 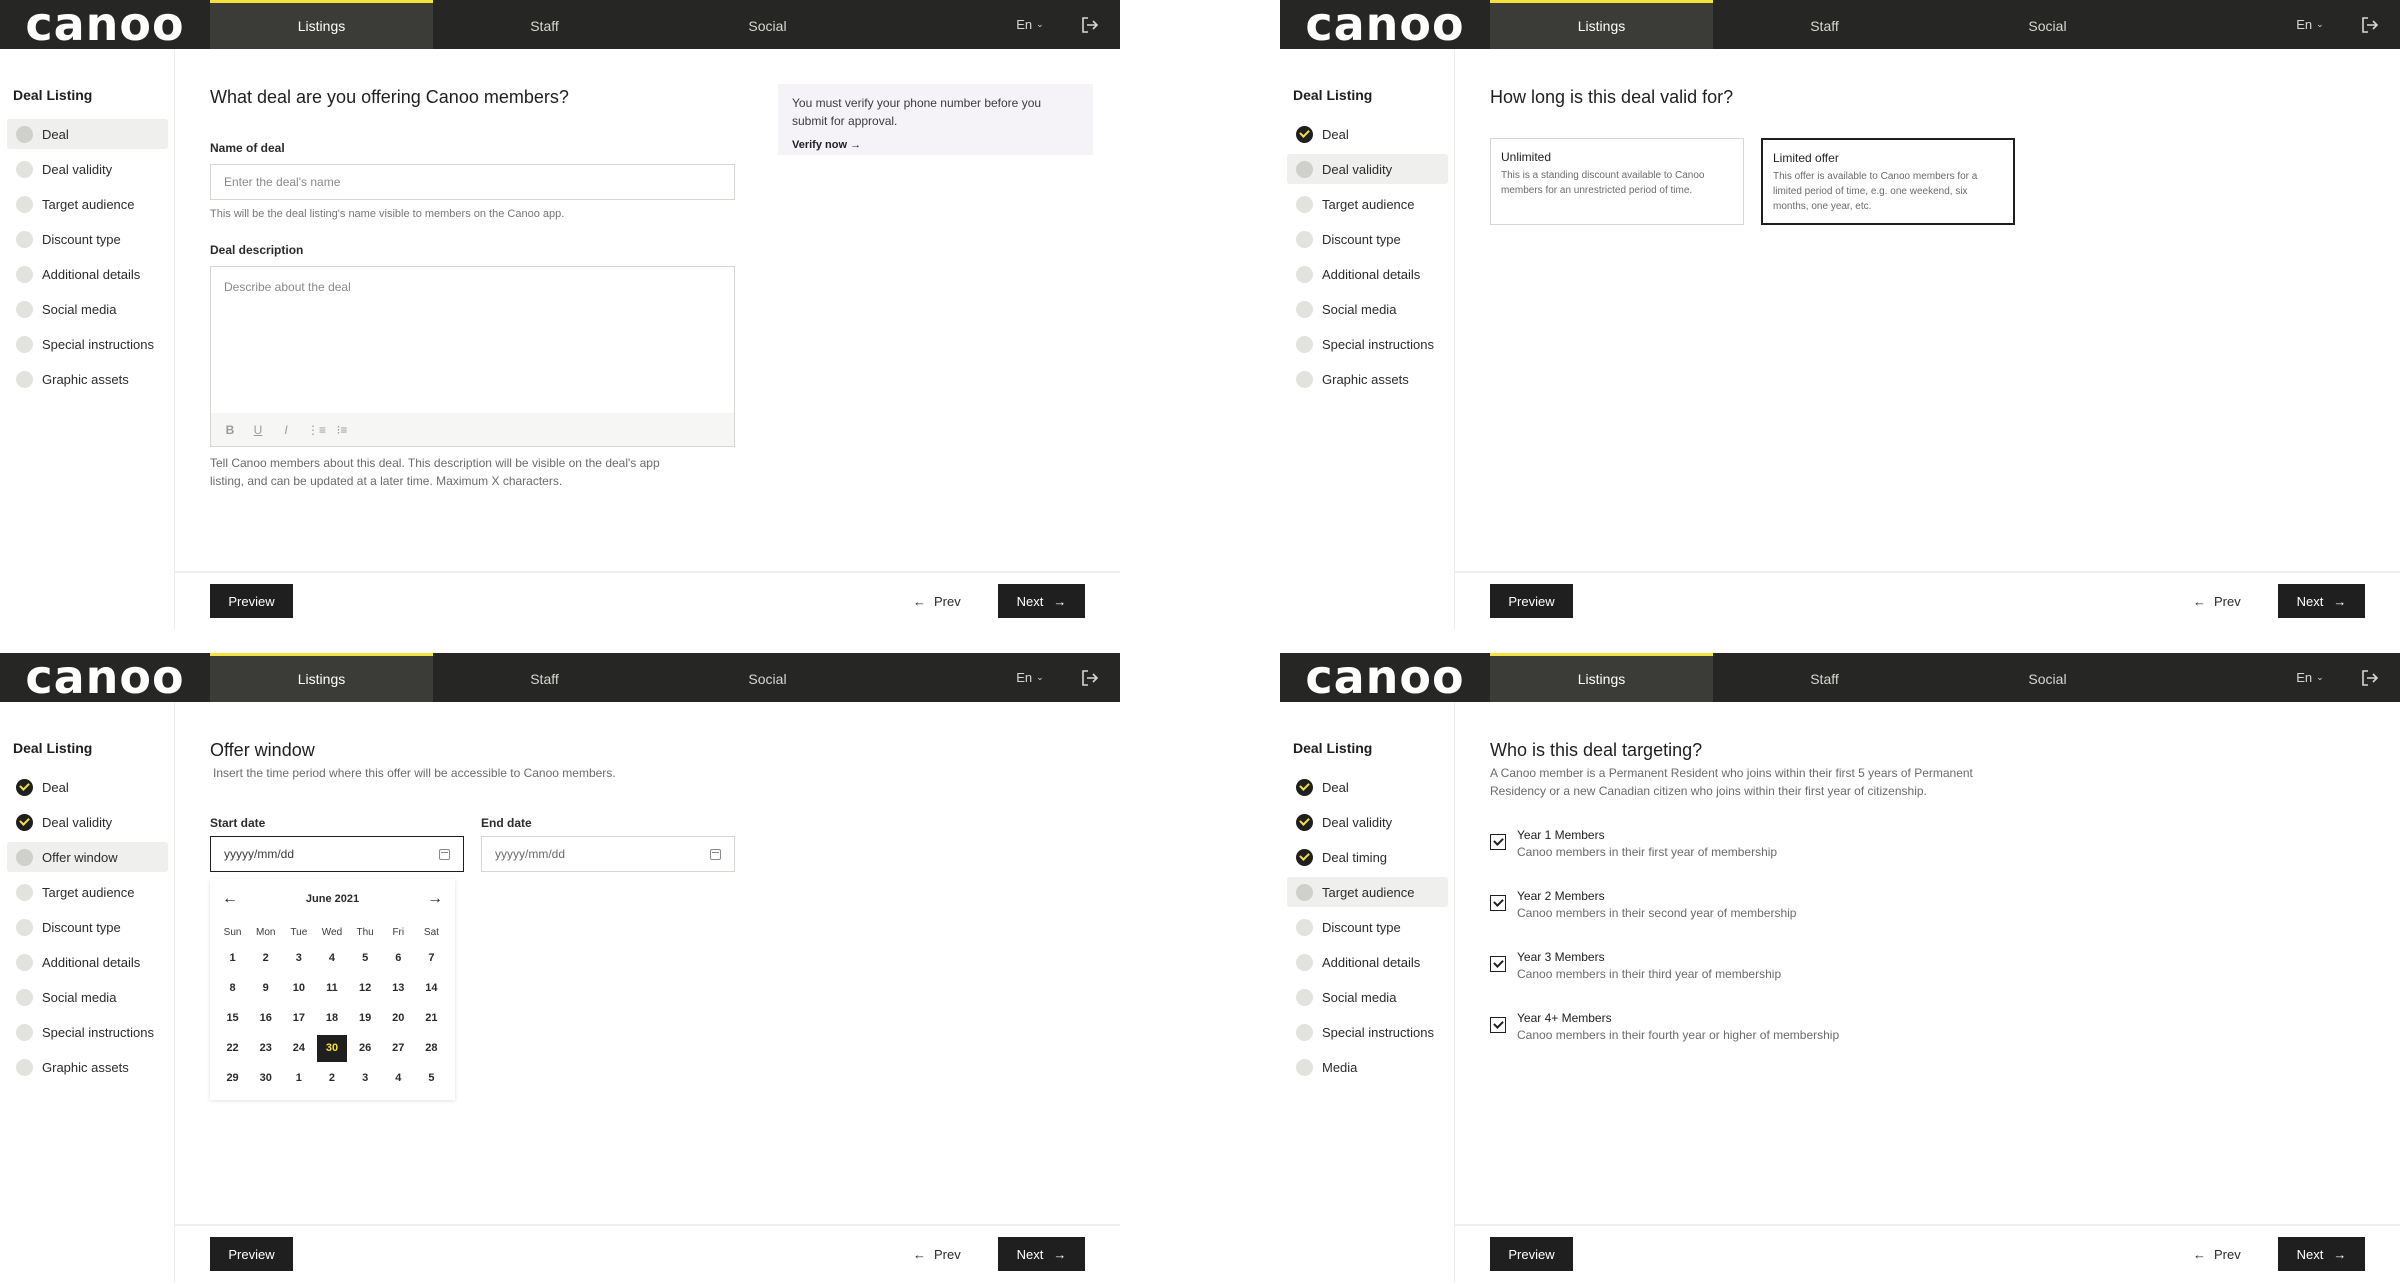 What do you see at coordinates (298, 1018) in the screenshot?
I see `calendar-day: 17` at bounding box center [298, 1018].